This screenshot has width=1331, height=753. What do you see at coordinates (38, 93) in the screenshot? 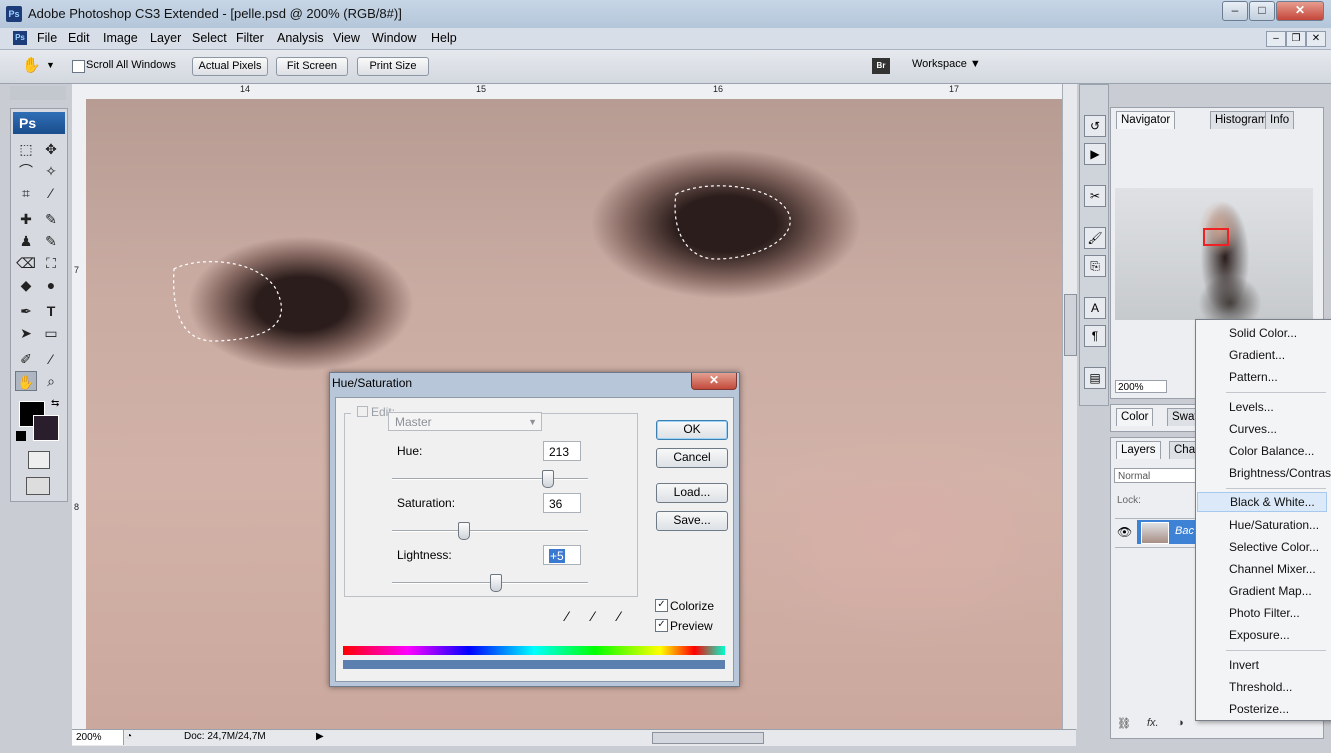
I see `toolbox-header` at bounding box center [38, 93].